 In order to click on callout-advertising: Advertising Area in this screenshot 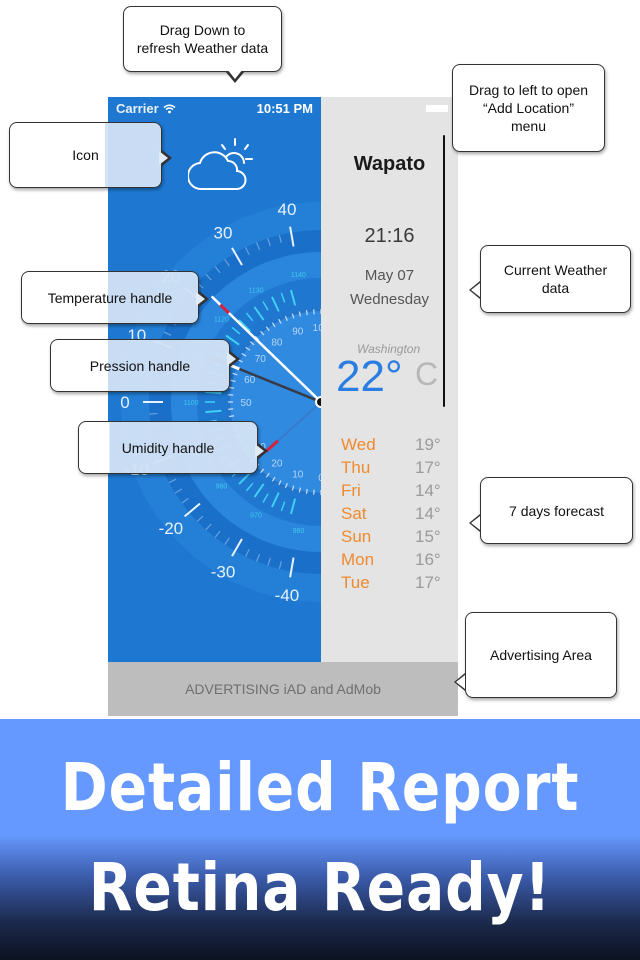, I will do `click(535, 655)`.